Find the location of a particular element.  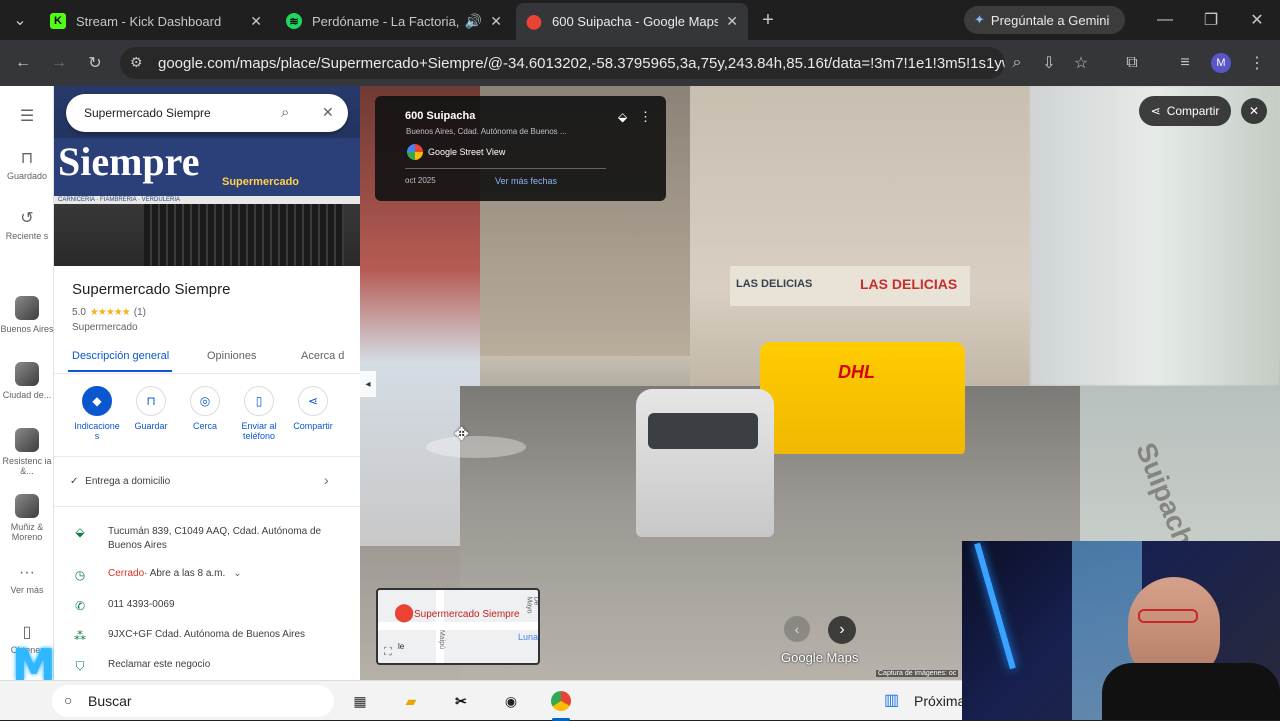

zoom-icon: ⌕ is located at coordinates (1017, 63).